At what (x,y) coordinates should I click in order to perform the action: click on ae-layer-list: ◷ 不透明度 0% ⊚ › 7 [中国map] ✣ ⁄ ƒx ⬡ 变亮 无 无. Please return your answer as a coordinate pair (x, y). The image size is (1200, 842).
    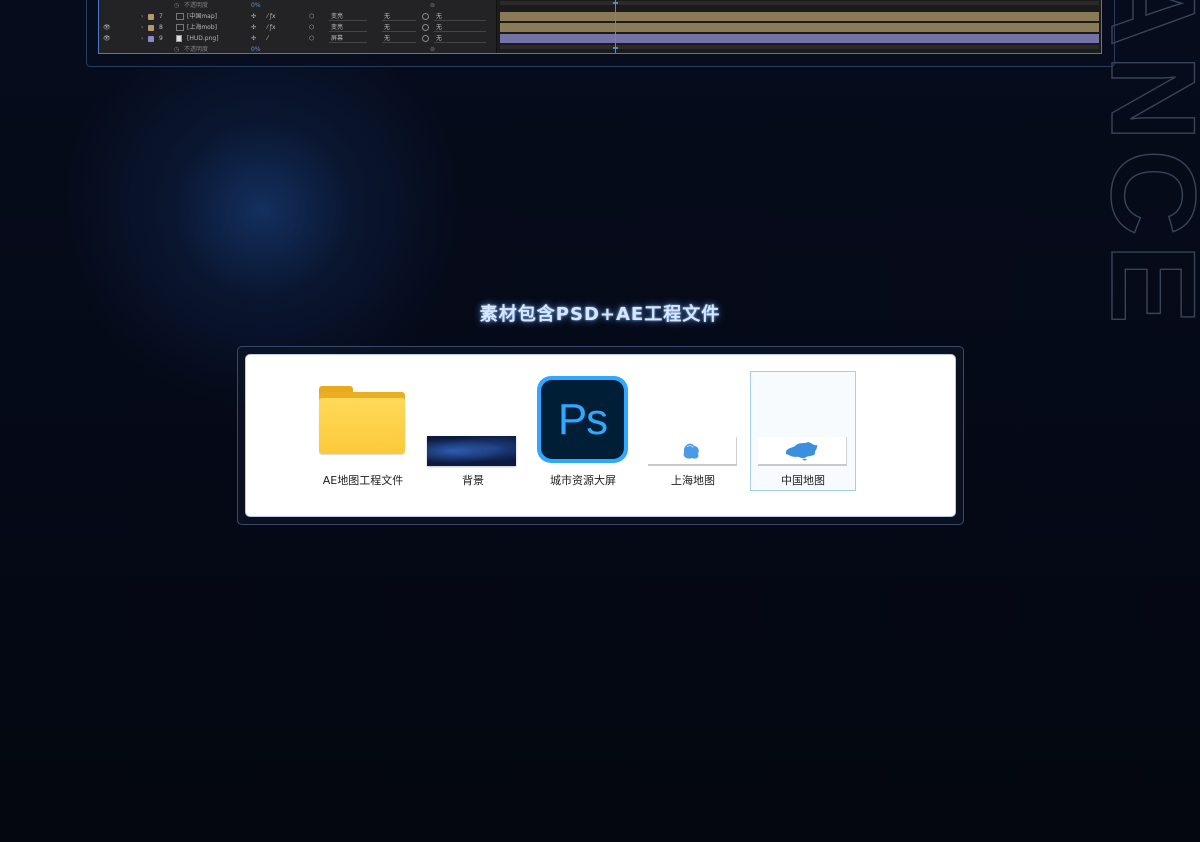
    Looking at the image, I should click on (298, 26).